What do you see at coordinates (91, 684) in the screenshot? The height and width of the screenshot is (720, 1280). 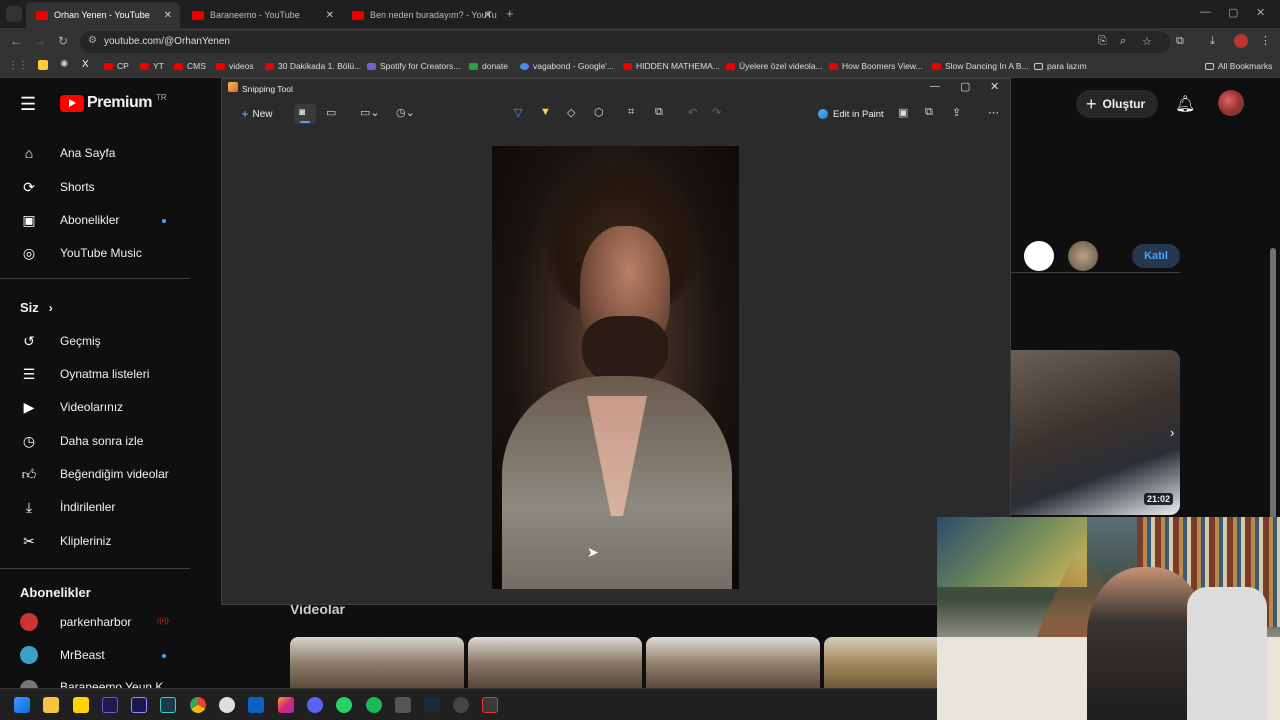 I see `subscription-baraneemo: Baraneemo Yeun K` at bounding box center [91, 684].